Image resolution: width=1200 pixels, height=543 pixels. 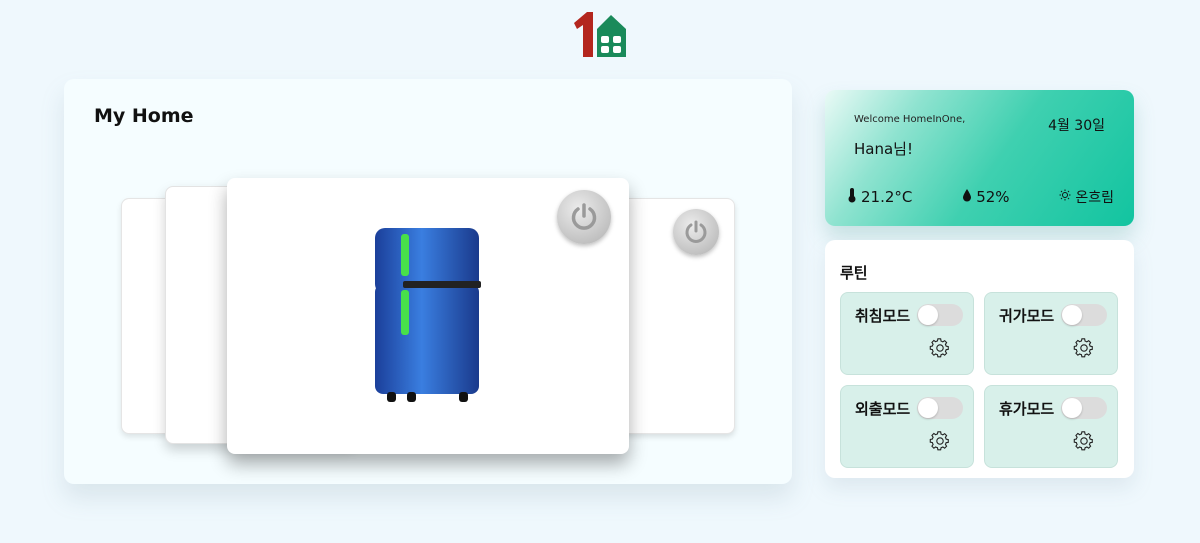 I want to click on thermometer-icon, so click(x=852, y=197).